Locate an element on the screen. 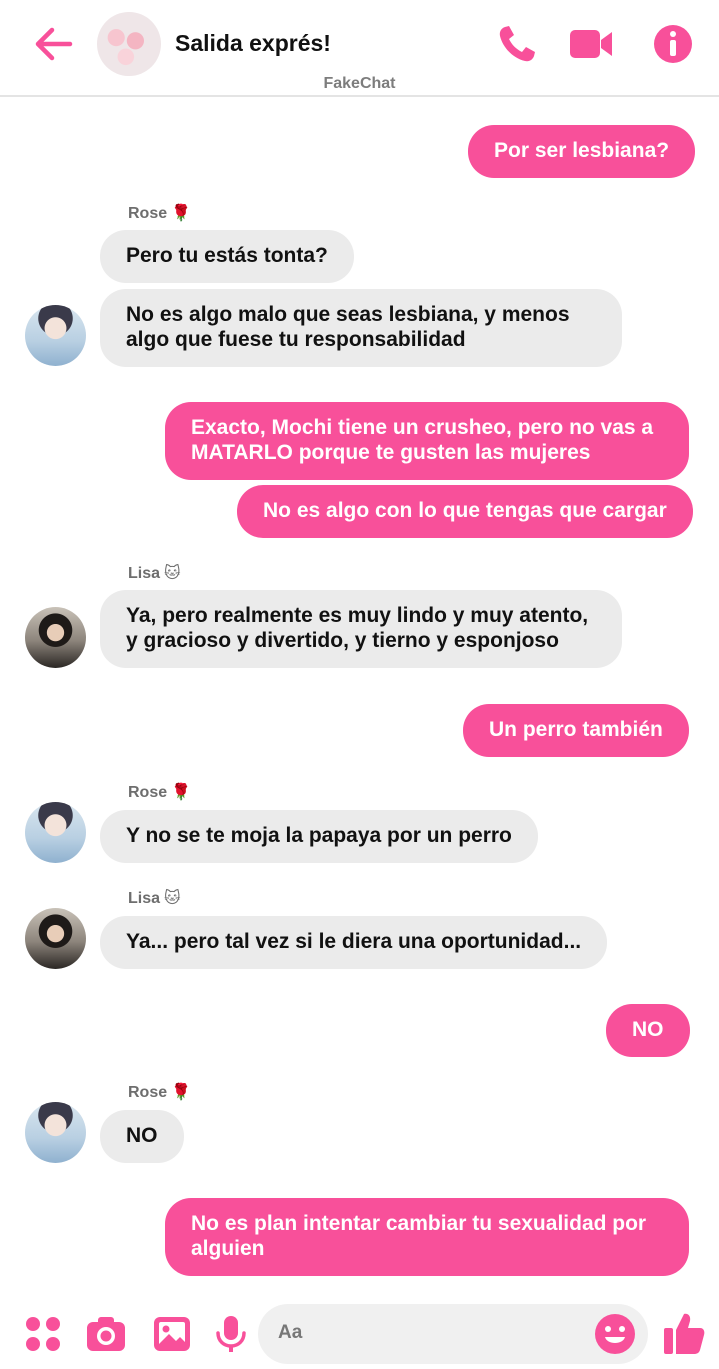 The height and width of the screenshot is (1369, 719). phone-icon is located at coordinates (518, 44).